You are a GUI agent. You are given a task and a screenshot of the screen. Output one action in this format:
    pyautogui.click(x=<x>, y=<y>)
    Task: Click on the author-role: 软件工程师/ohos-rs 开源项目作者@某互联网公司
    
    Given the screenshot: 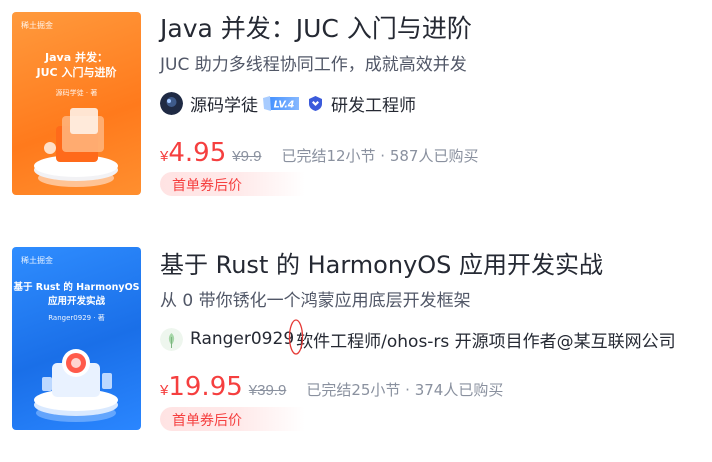 What is the action you would take?
    pyautogui.click(x=486, y=341)
    